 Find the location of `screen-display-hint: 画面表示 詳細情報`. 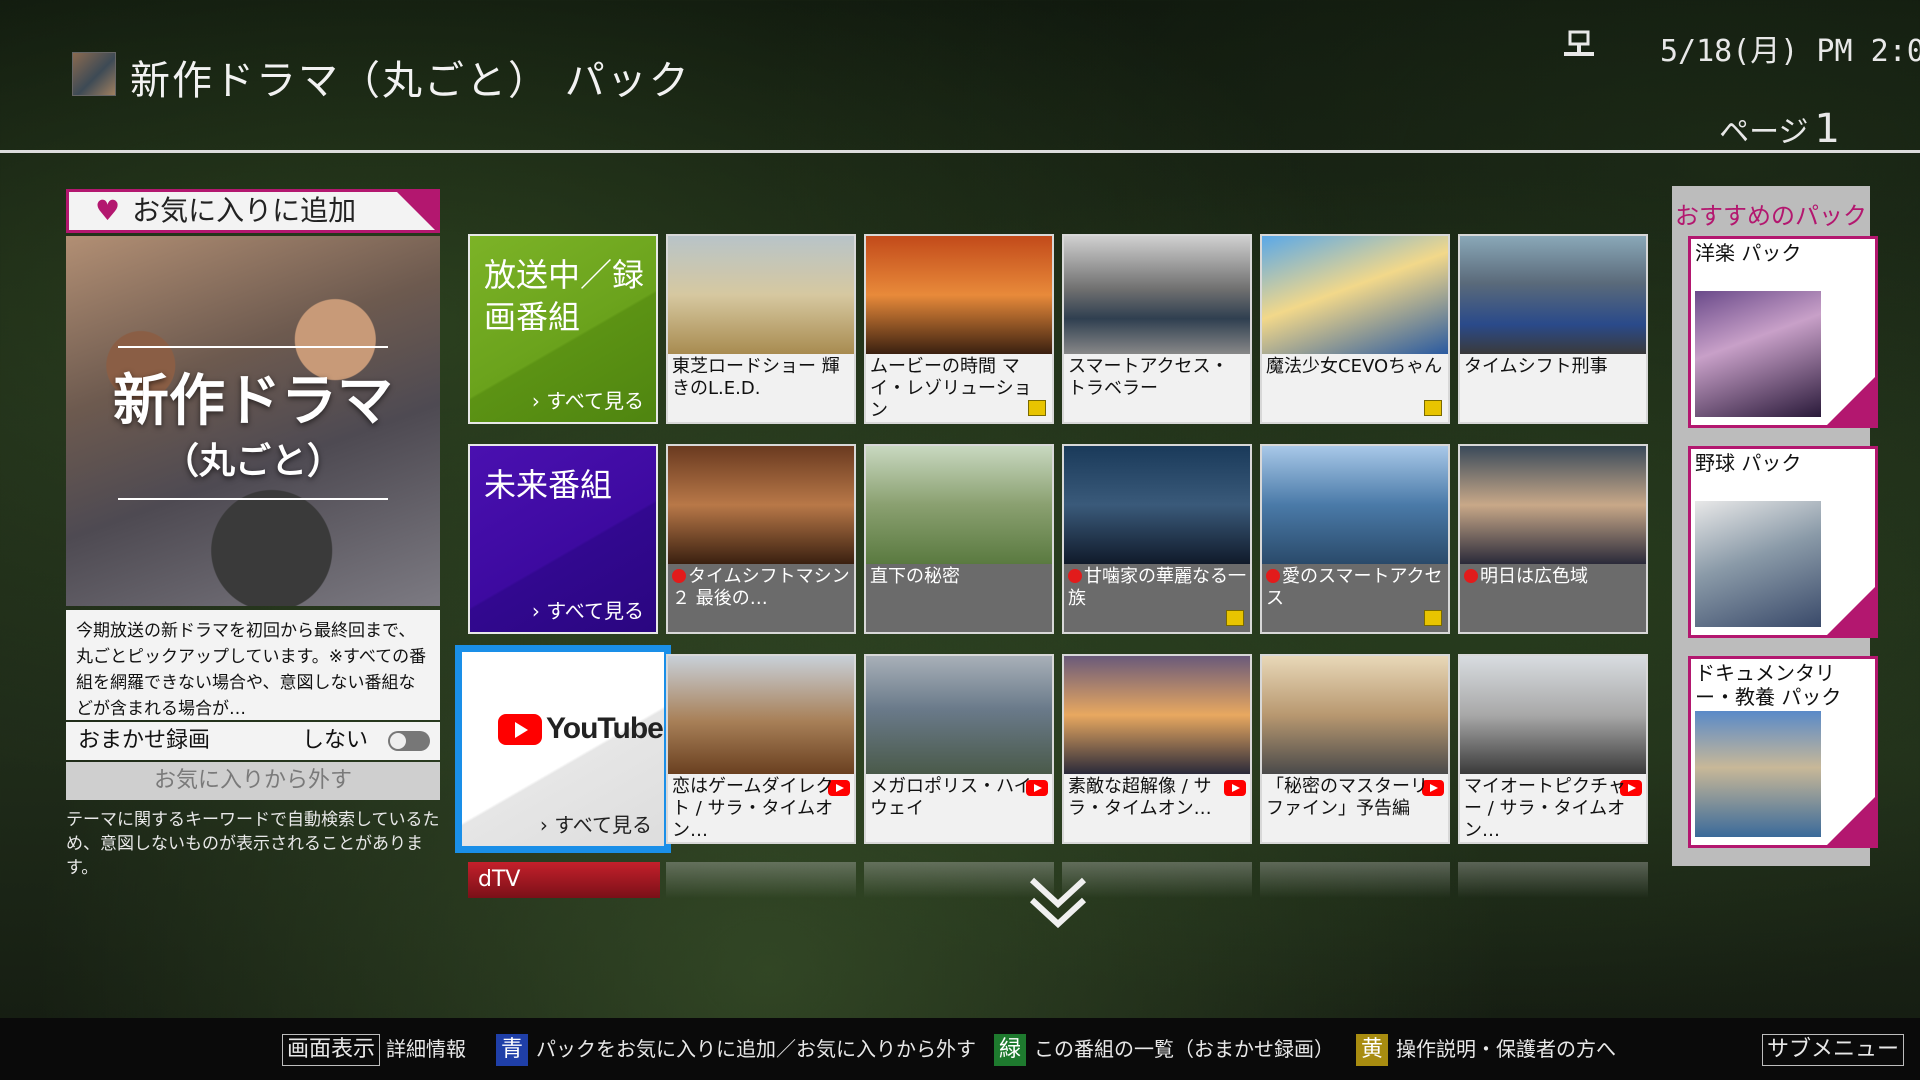

screen-display-hint: 画面表示 詳細情報 is located at coordinates (374, 1049).